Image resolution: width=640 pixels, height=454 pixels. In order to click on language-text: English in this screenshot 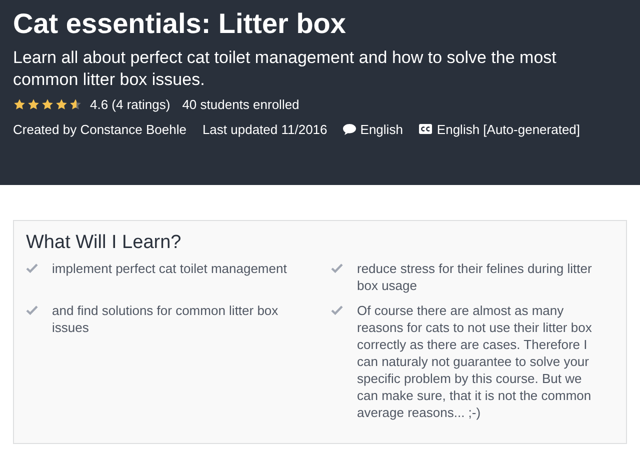, I will do `click(381, 129)`.